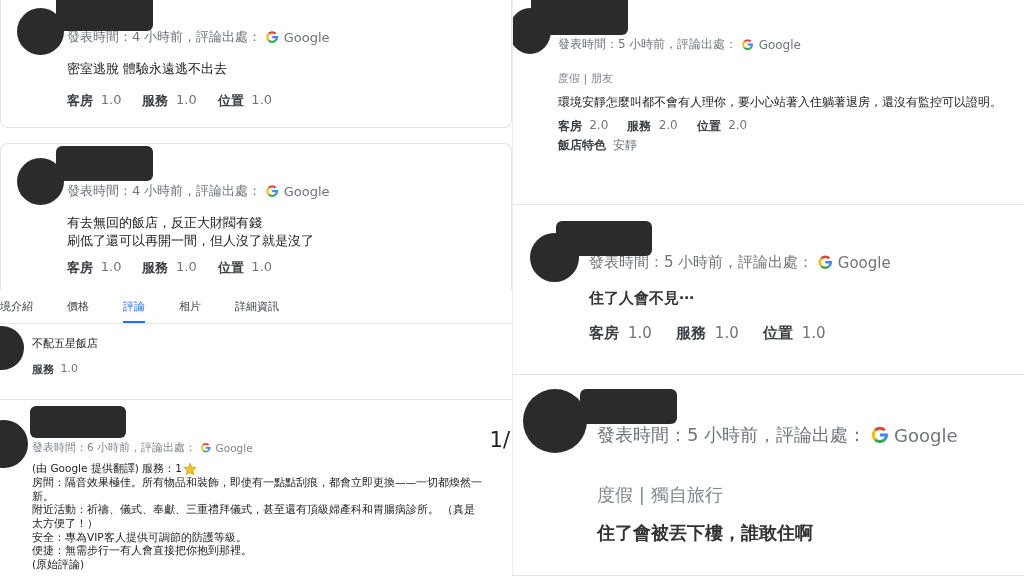 The height and width of the screenshot is (576, 1024). What do you see at coordinates (16, 306) in the screenshot?
I see `tab: 境介紹` at bounding box center [16, 306].